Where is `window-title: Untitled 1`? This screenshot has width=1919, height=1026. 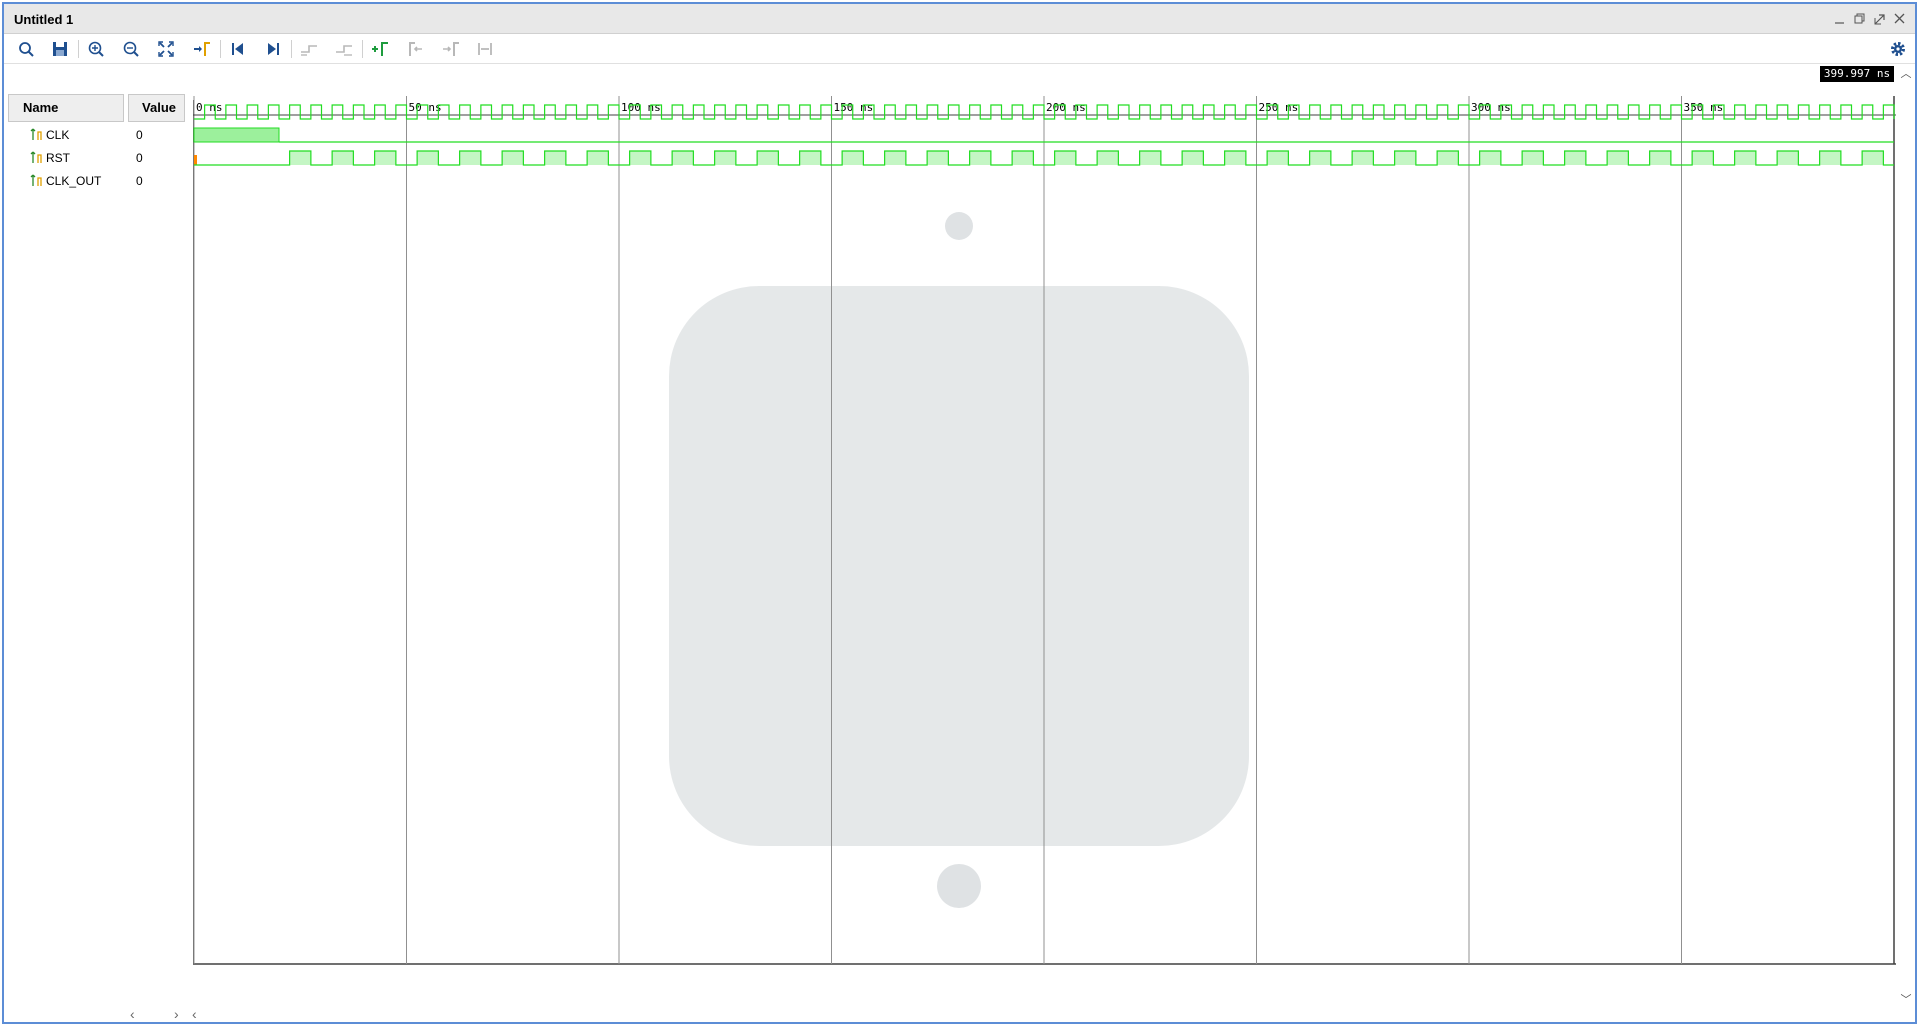 window-title: Untitled 1 is located at coordinates (44, 19).